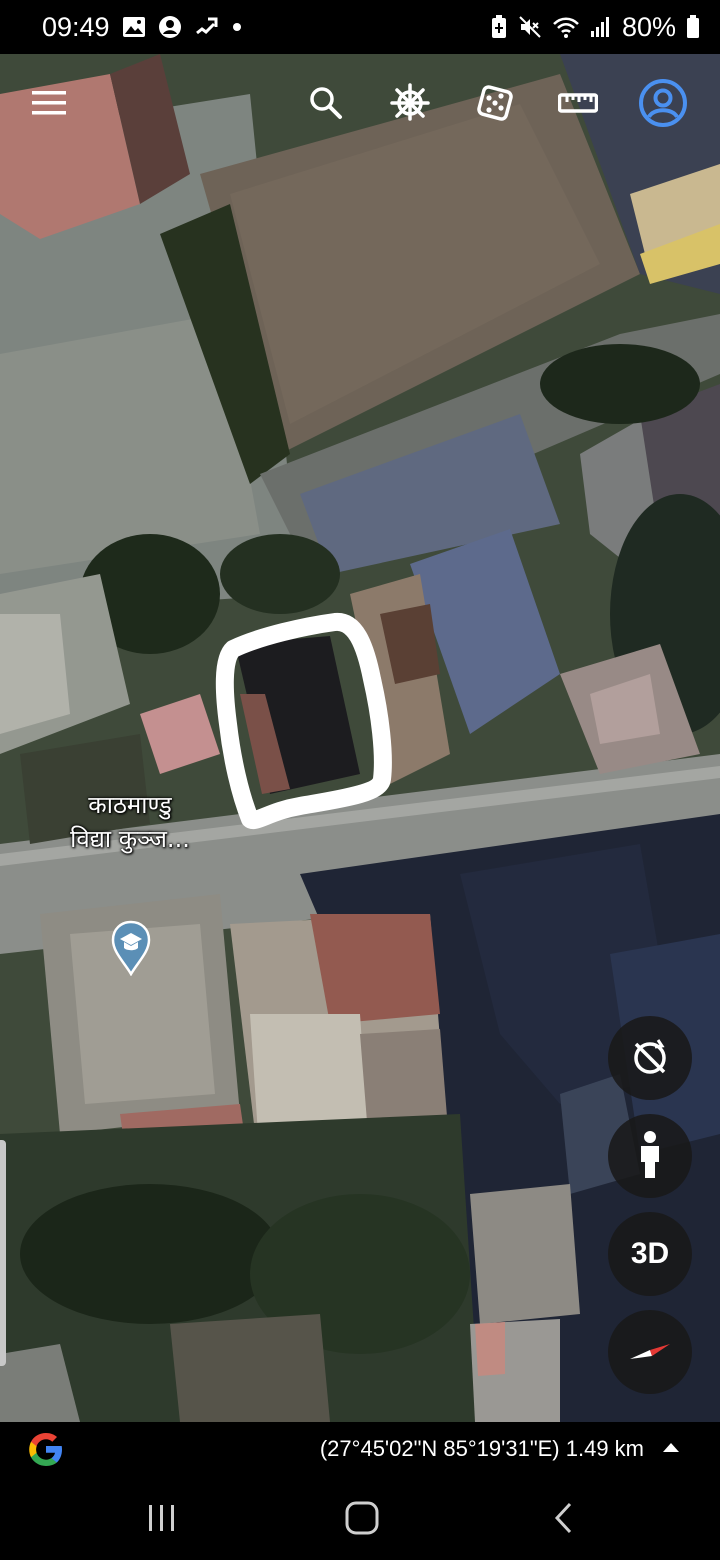 This screenshot has height=1560, width=720. What do you see at coordinates (530, 27) in the screenshot?
I see `mute-icon` at bounding box center [530, 27].